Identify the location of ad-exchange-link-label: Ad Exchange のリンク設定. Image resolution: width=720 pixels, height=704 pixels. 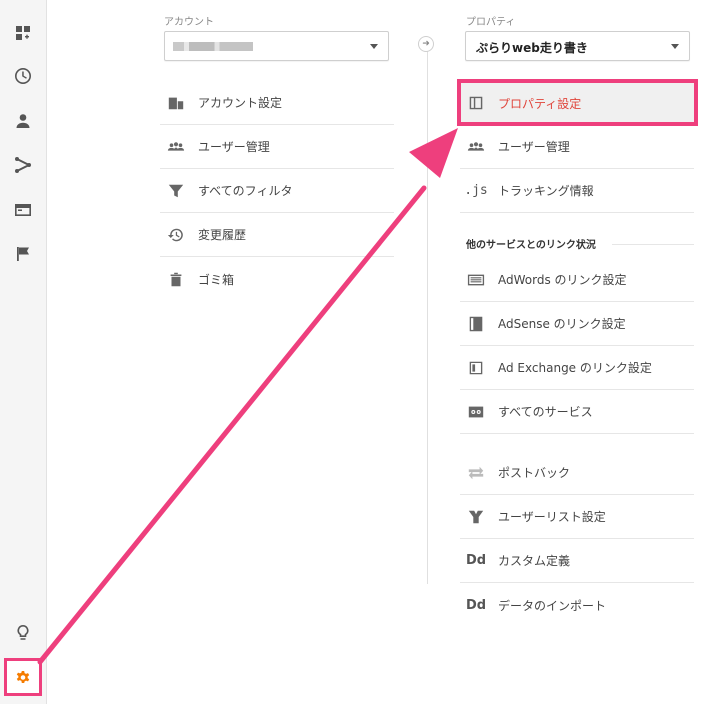
(575, 368).